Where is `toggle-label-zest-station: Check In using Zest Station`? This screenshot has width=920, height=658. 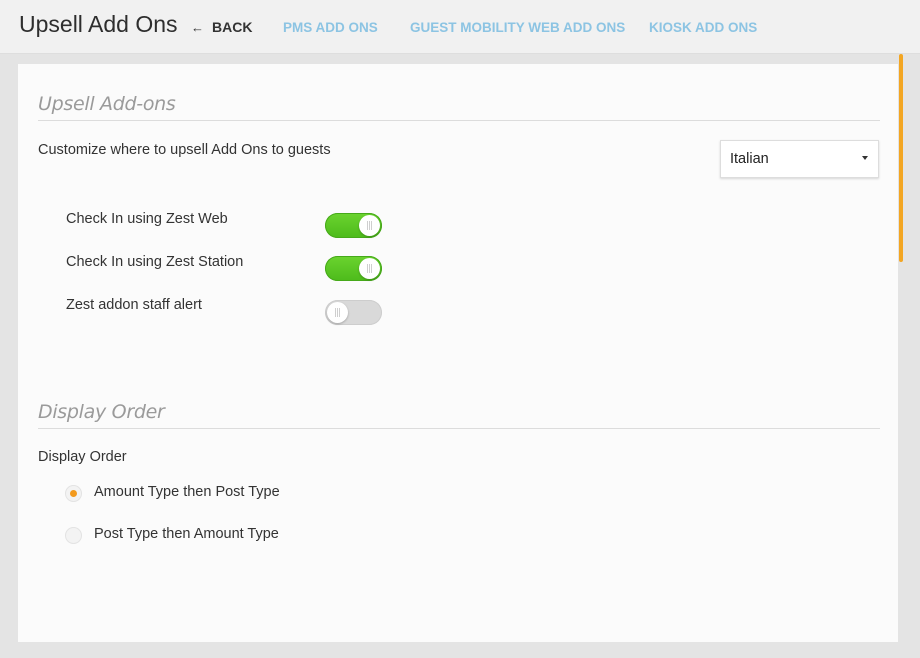 toggle-label-zest-station: Check In using Zest Station is located at coordinates (155, 262).